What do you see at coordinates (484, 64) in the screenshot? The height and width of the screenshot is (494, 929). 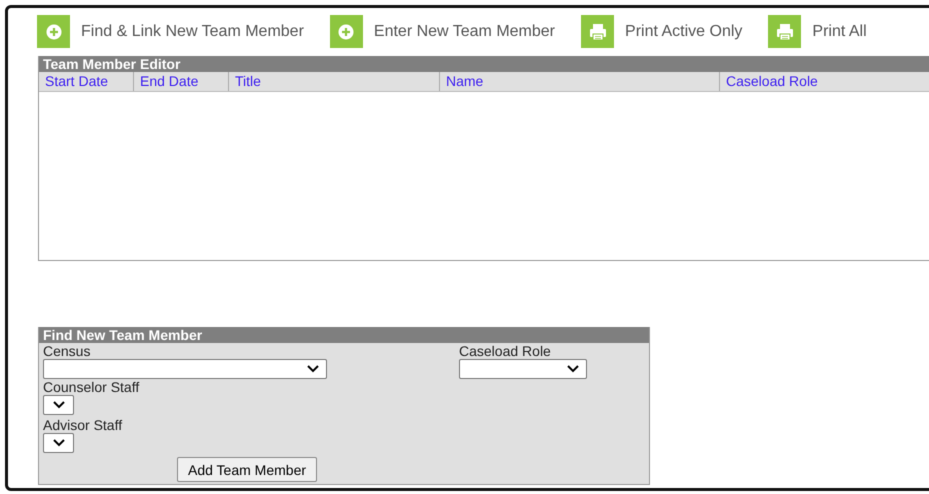 I see `panel-title: Team Member Editor` at bounding box center [484, 64].